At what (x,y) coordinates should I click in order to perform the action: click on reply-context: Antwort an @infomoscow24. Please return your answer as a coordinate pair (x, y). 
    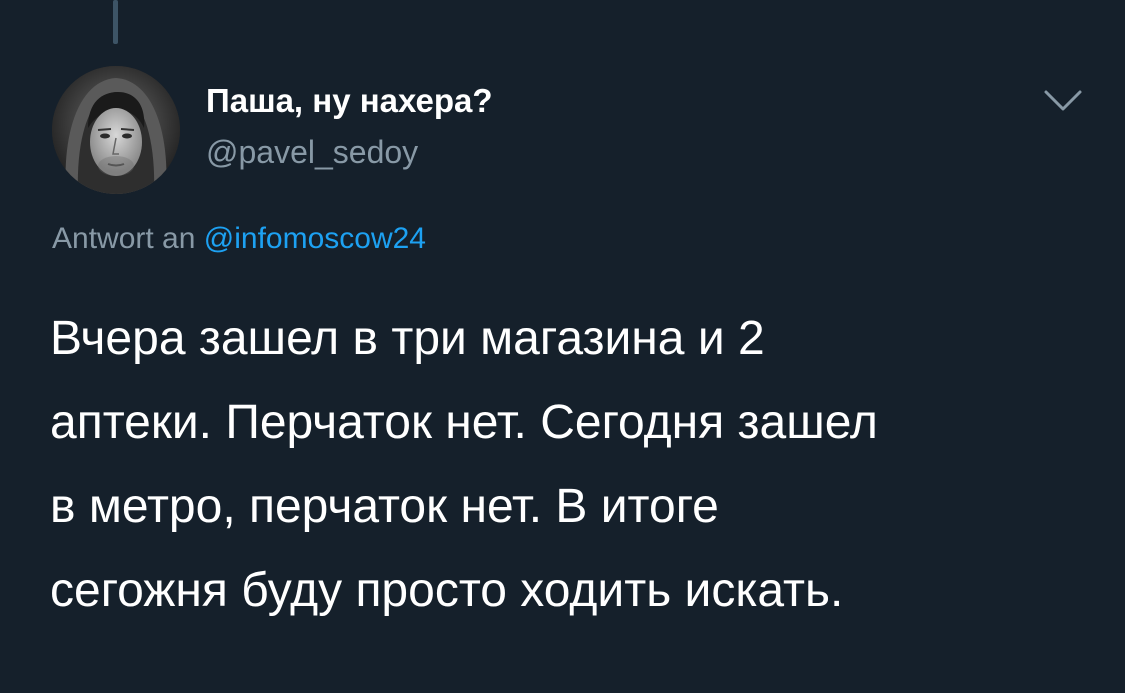
    Looking at the image, I should click on (239, 239).